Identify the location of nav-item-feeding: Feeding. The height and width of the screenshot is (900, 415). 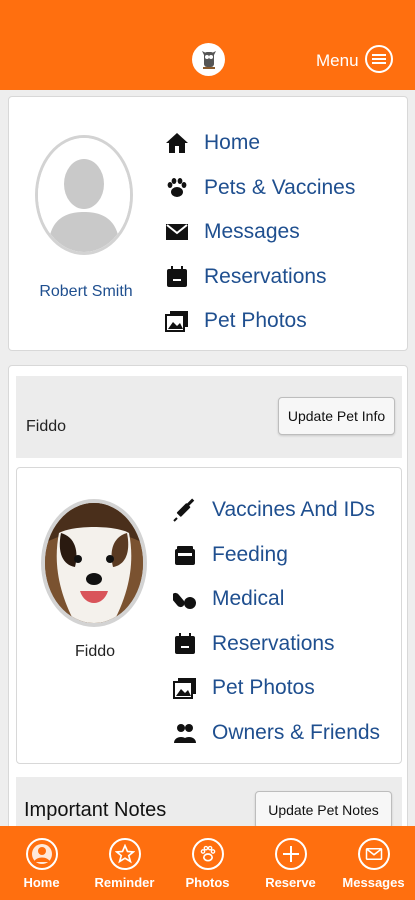
(275, 555).